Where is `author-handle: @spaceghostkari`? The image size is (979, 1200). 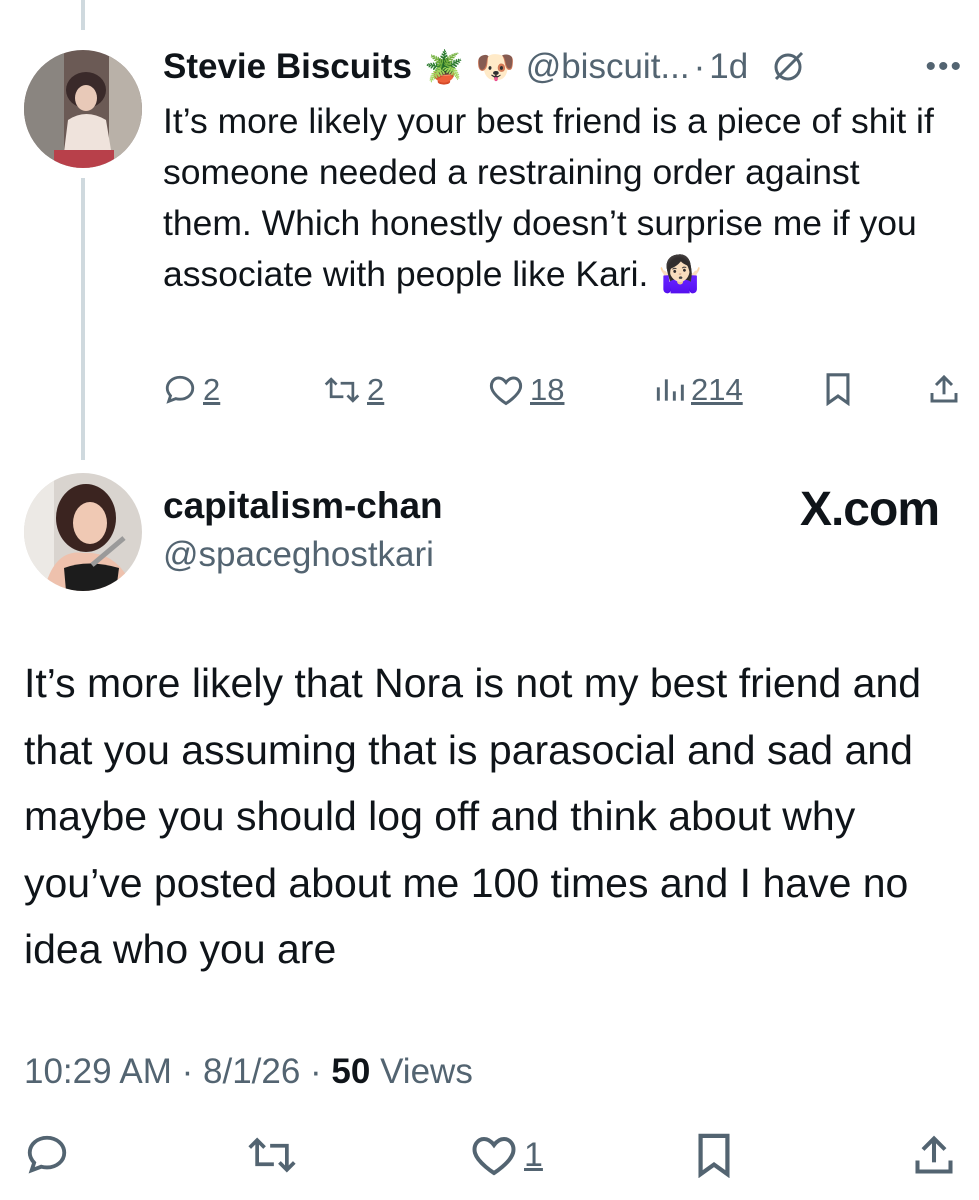
author-handle: @spaceghostkari is located at coordinates (298, 555).